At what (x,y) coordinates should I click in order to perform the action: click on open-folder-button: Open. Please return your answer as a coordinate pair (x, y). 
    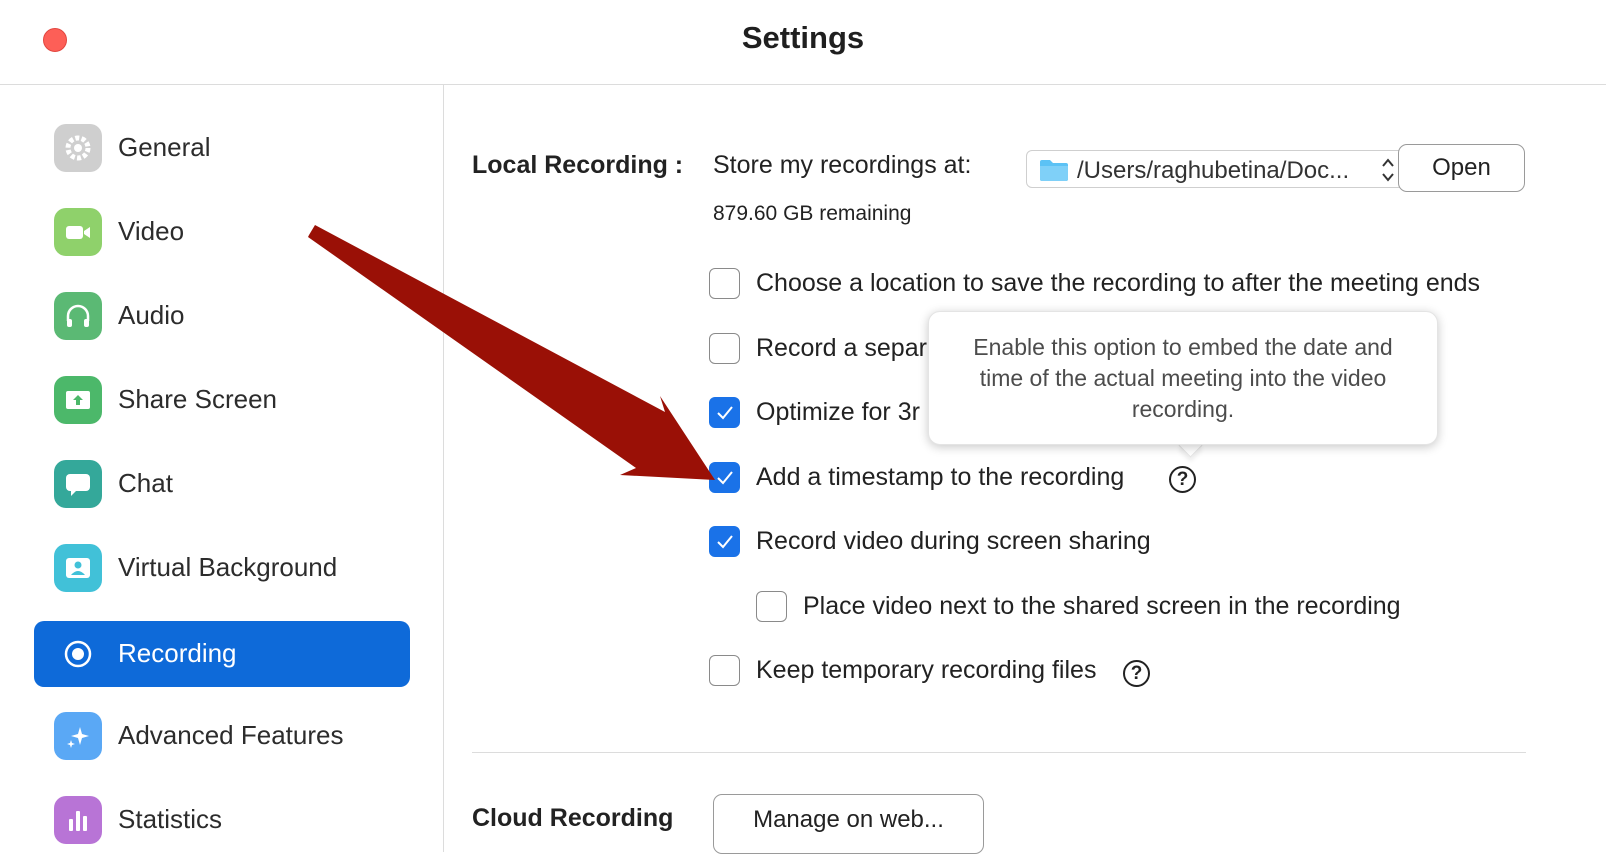
    Looking at the image, I should click on (1461, 168).